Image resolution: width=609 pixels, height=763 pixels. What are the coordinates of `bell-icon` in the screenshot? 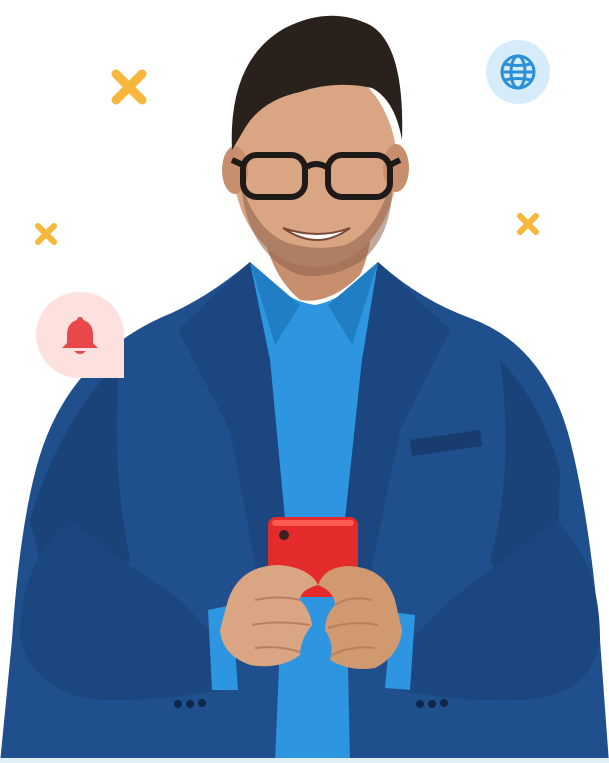 It's located at (80, 335).